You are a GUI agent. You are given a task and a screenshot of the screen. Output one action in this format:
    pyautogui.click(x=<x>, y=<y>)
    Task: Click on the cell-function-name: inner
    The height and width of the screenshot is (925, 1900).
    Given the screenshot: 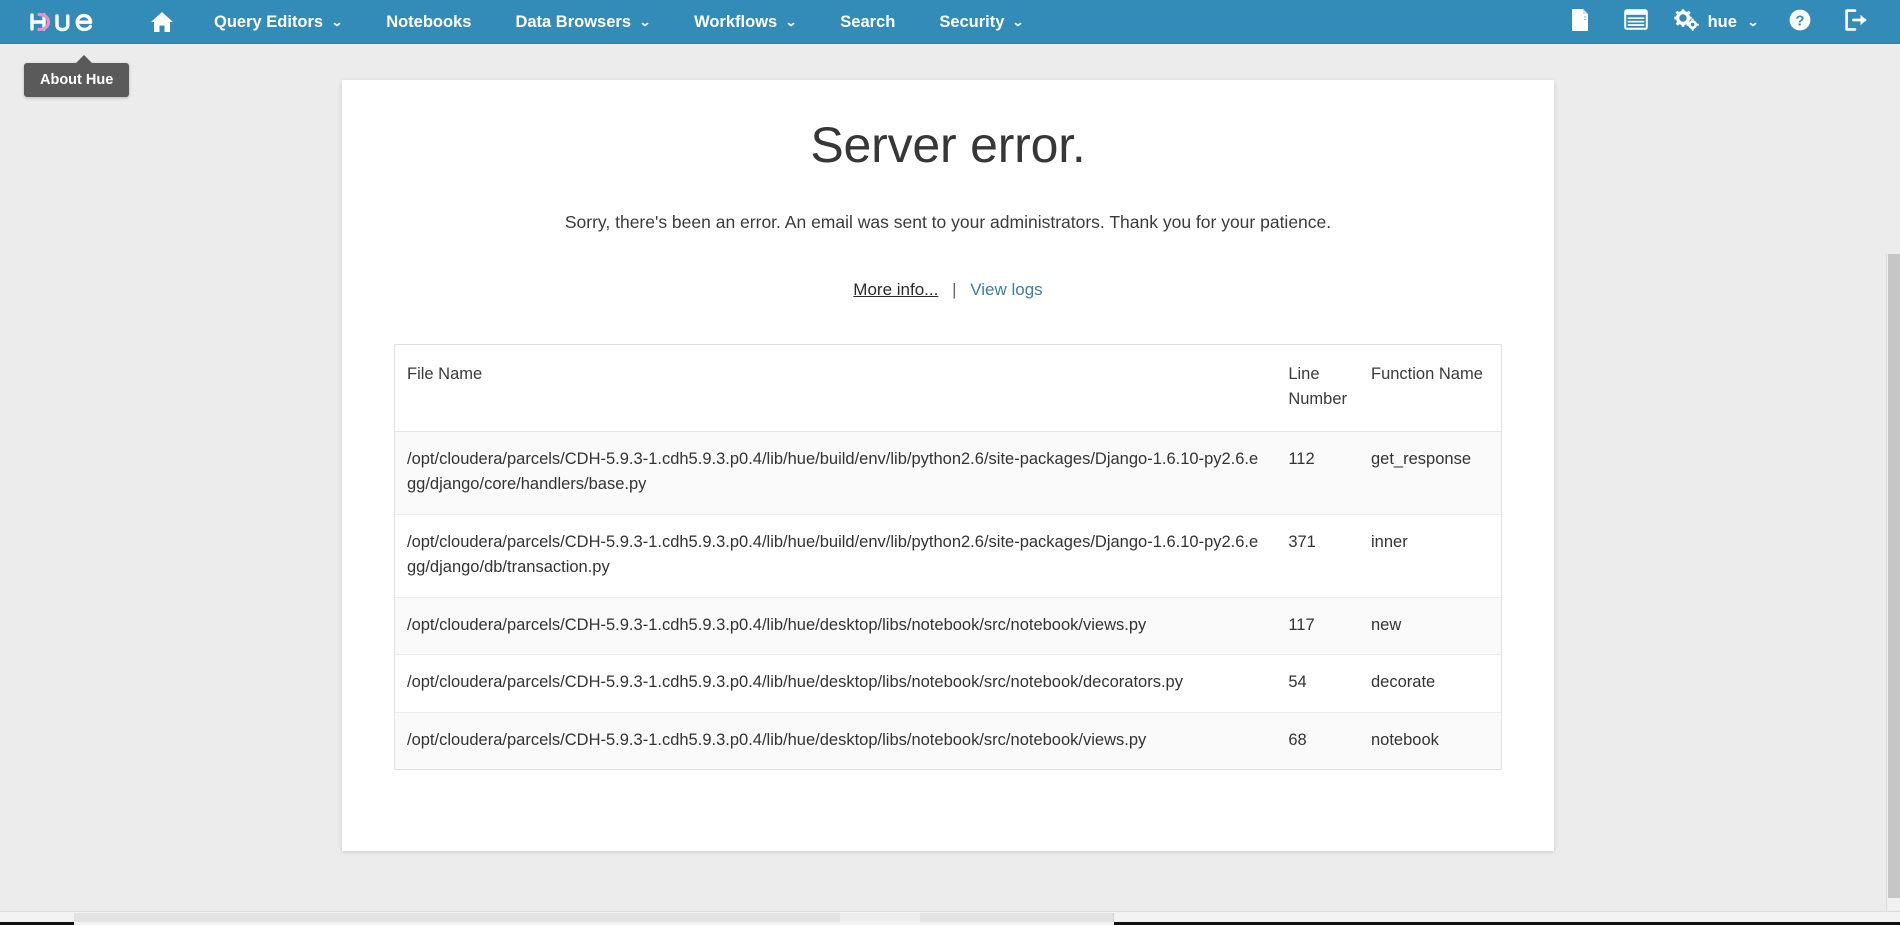 What is the action you would take?
    pyautogui.click(x=1430, y=555)
    